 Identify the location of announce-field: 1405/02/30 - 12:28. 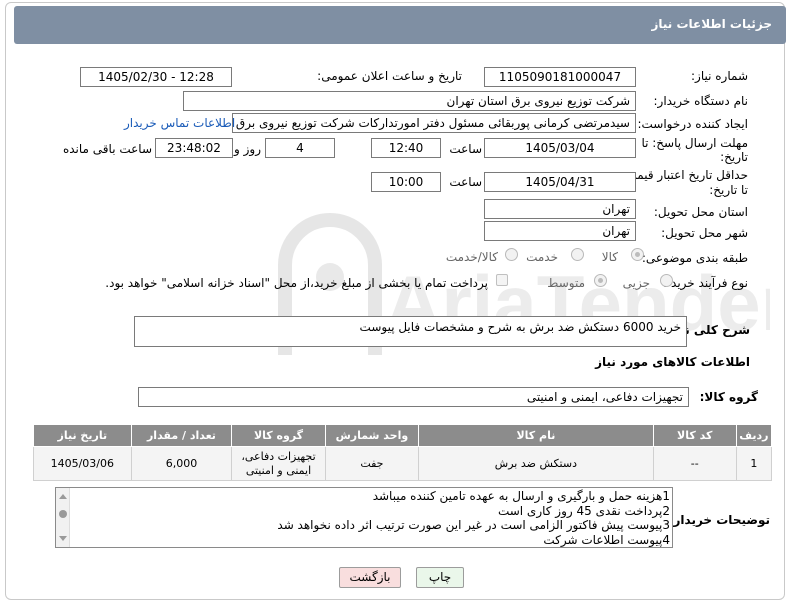
(156, 77).